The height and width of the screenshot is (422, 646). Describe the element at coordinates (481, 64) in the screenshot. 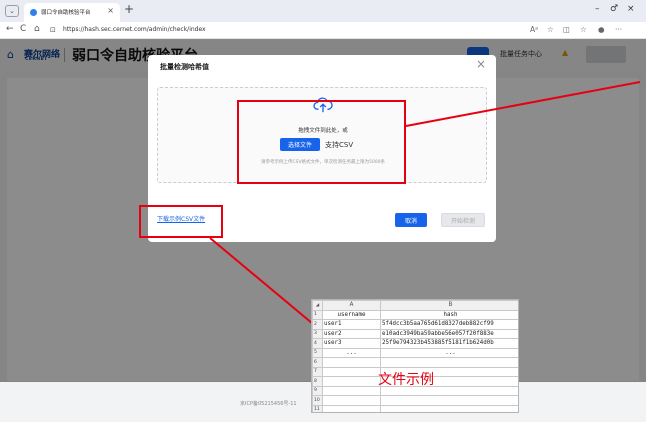

I see `modal-close-icon: ×` at that location.